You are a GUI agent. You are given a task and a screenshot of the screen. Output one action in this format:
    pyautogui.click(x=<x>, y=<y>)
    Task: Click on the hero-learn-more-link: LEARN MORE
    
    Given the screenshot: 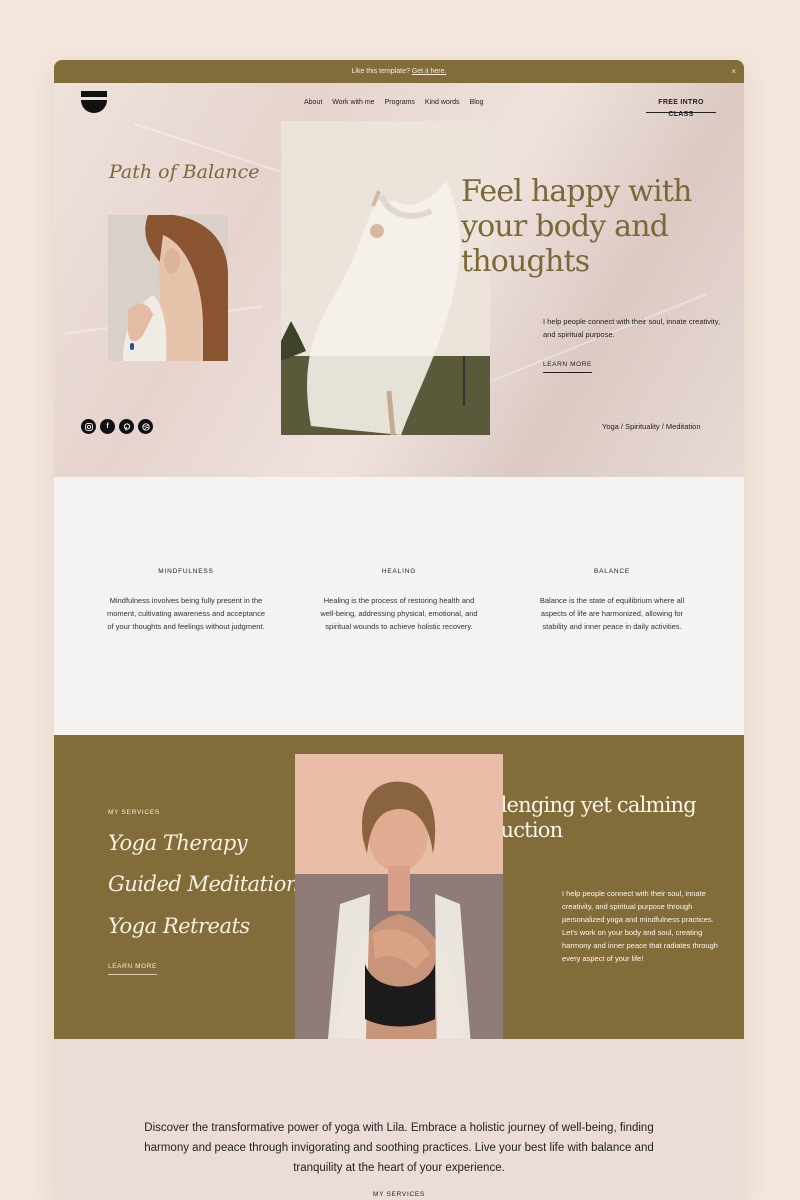 What is the action you would take?
    pyautogui.click(x=567, y=367)
    